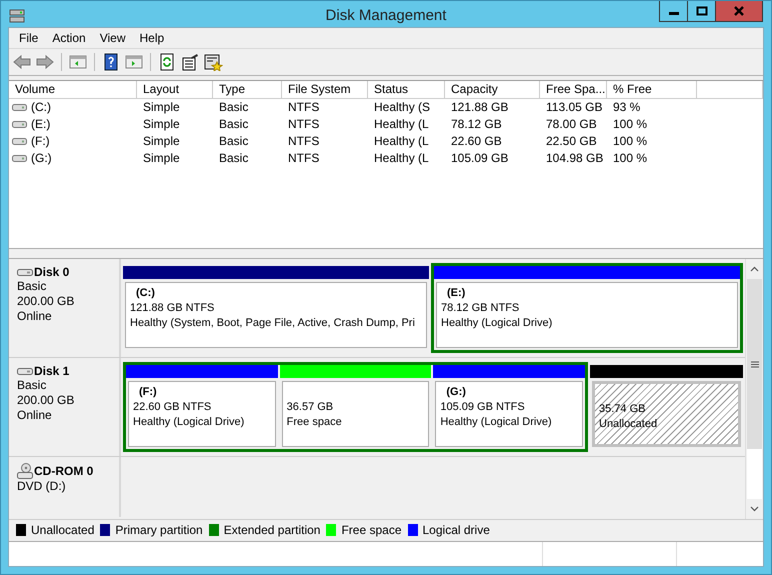  I want to click on partition-size: 36.57 GB, so click(310, 407).